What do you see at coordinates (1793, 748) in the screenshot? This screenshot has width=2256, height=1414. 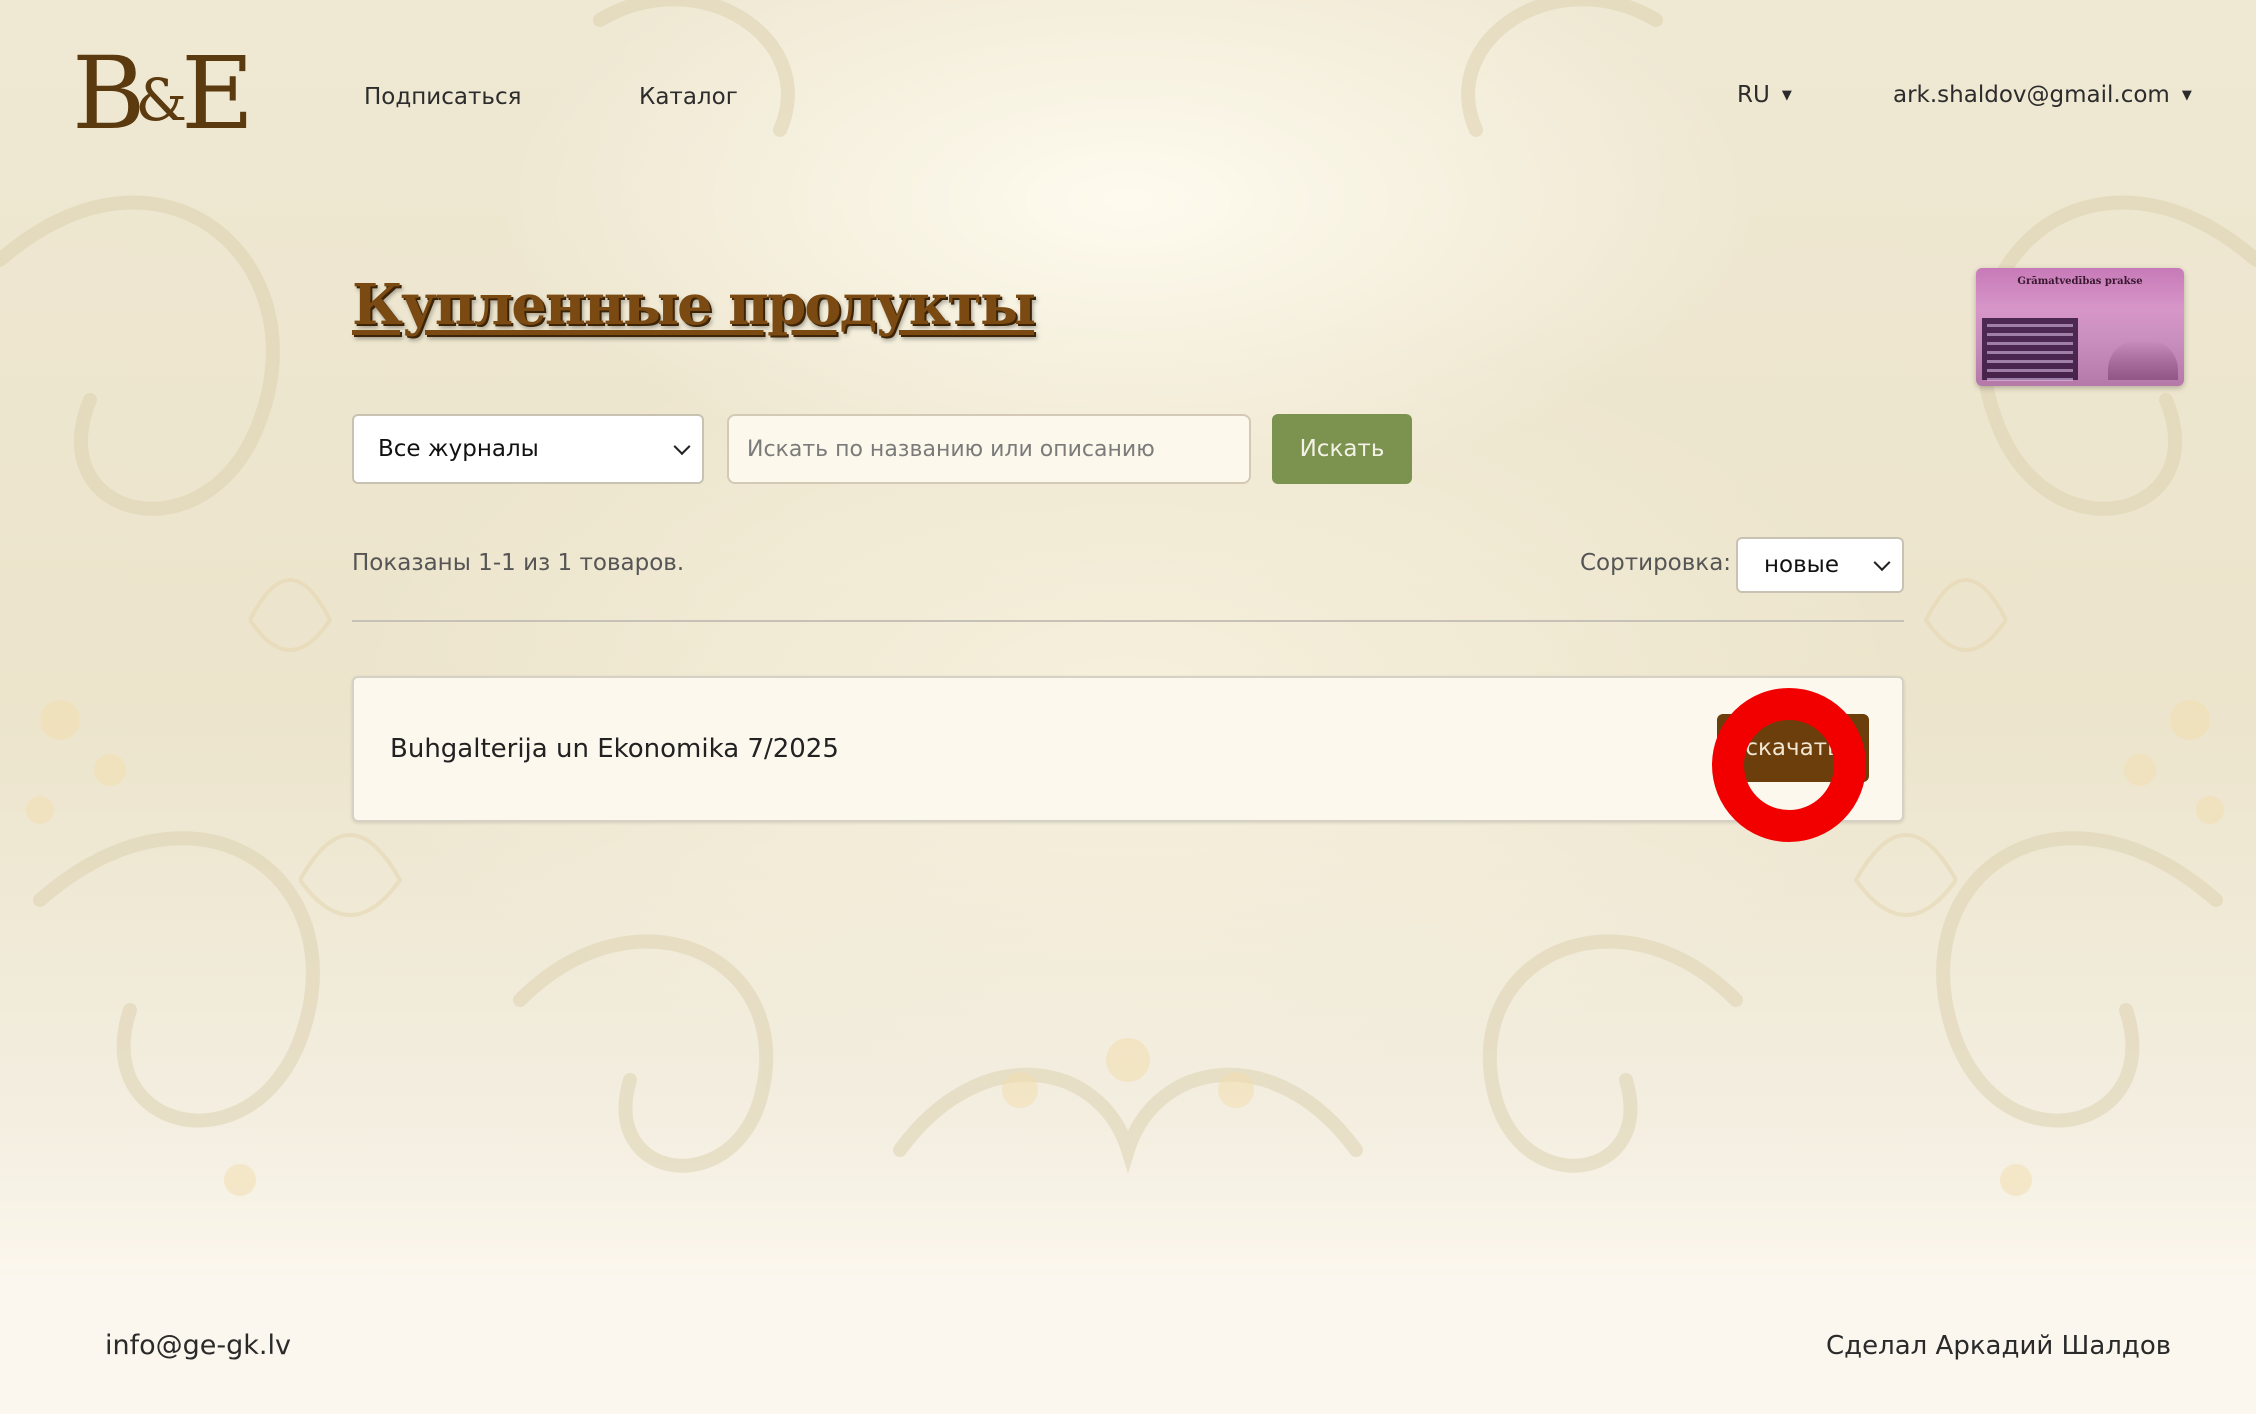 I see `download-button: скачать` at bounding box center [1793, 748].